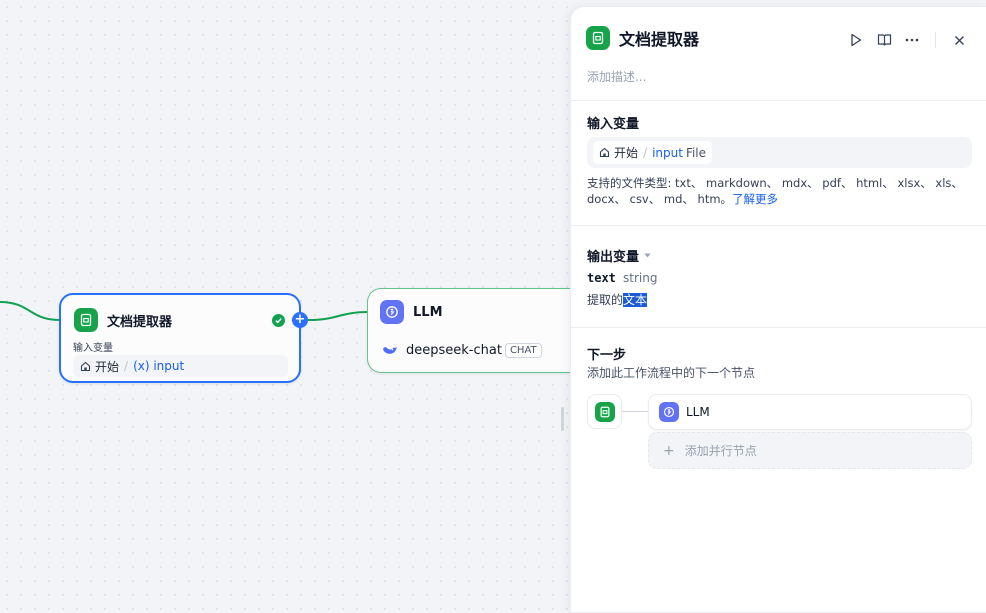 The image size is (986, 613). I want to click on next-step-title: 下一步, so click(607, 355).